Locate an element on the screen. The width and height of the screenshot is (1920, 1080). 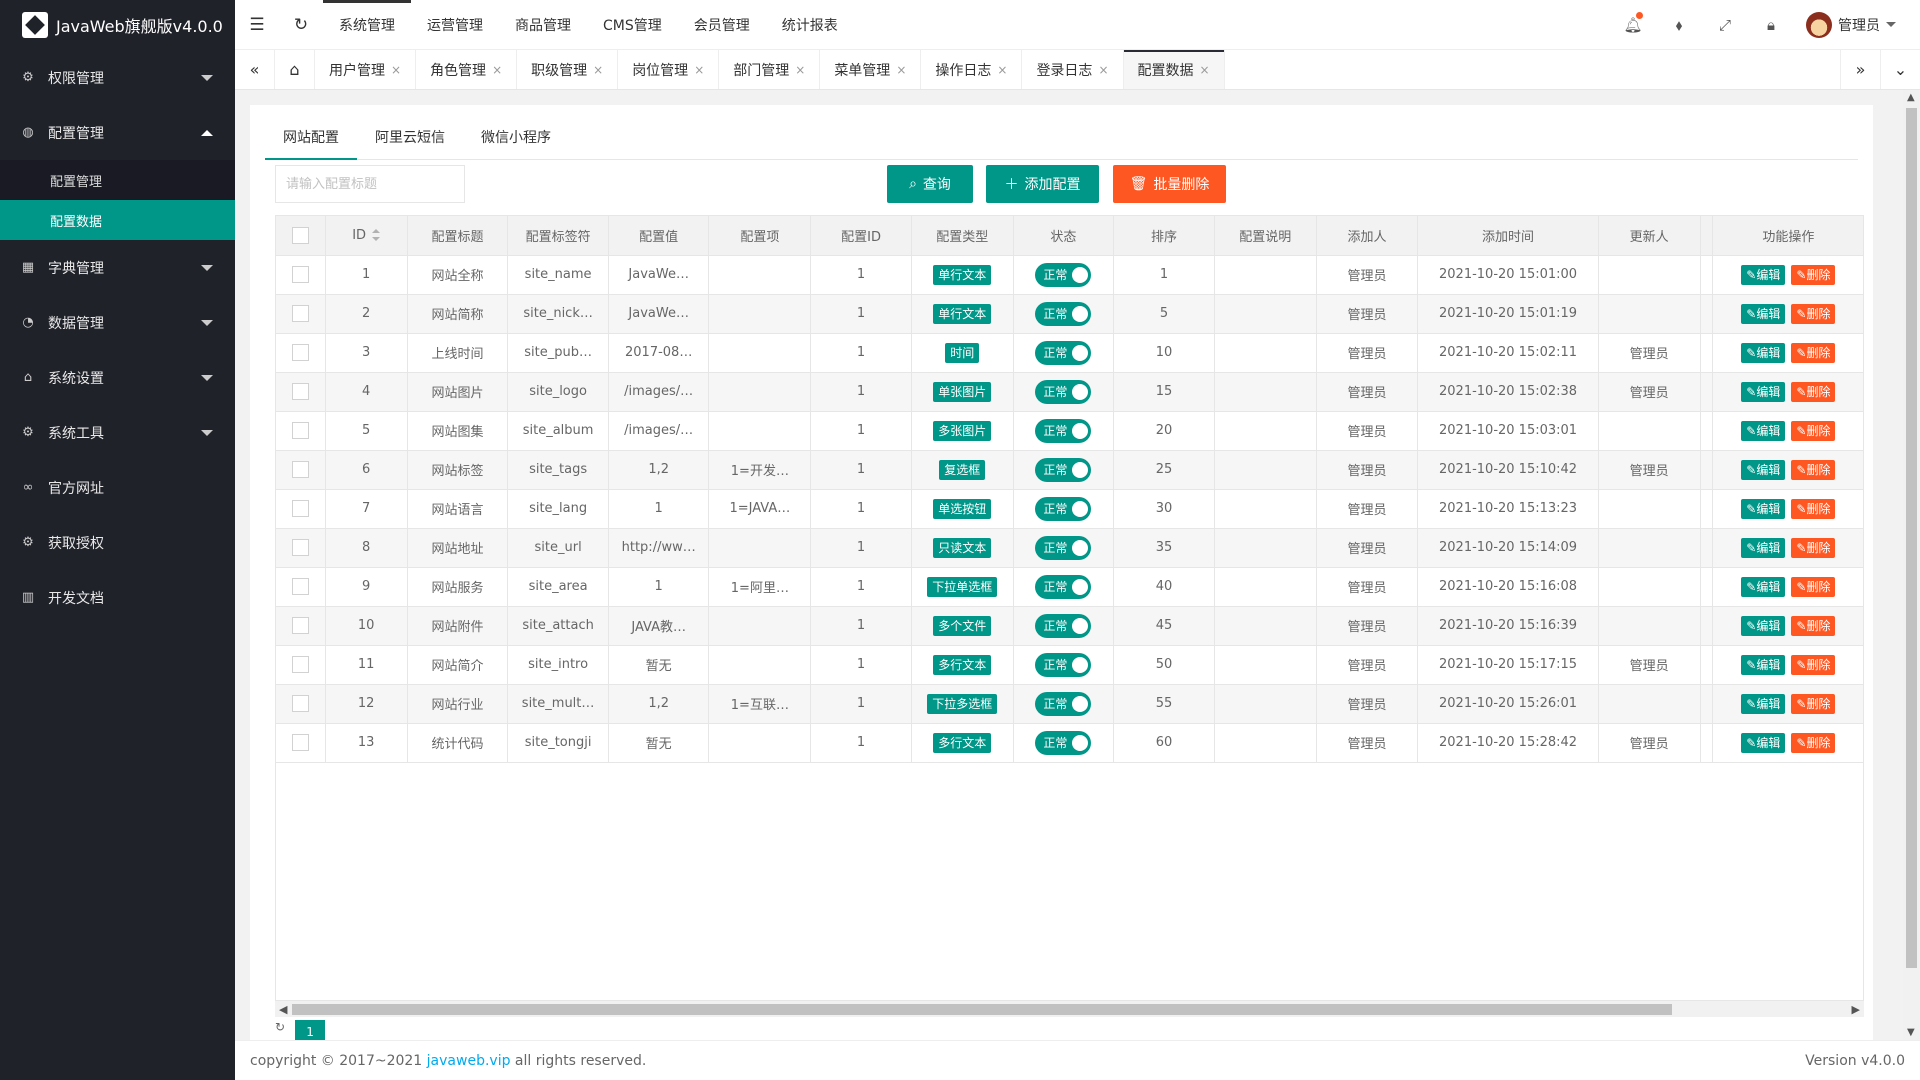
top-menu-item: 运营管理 is located at coordinates (455, 25).